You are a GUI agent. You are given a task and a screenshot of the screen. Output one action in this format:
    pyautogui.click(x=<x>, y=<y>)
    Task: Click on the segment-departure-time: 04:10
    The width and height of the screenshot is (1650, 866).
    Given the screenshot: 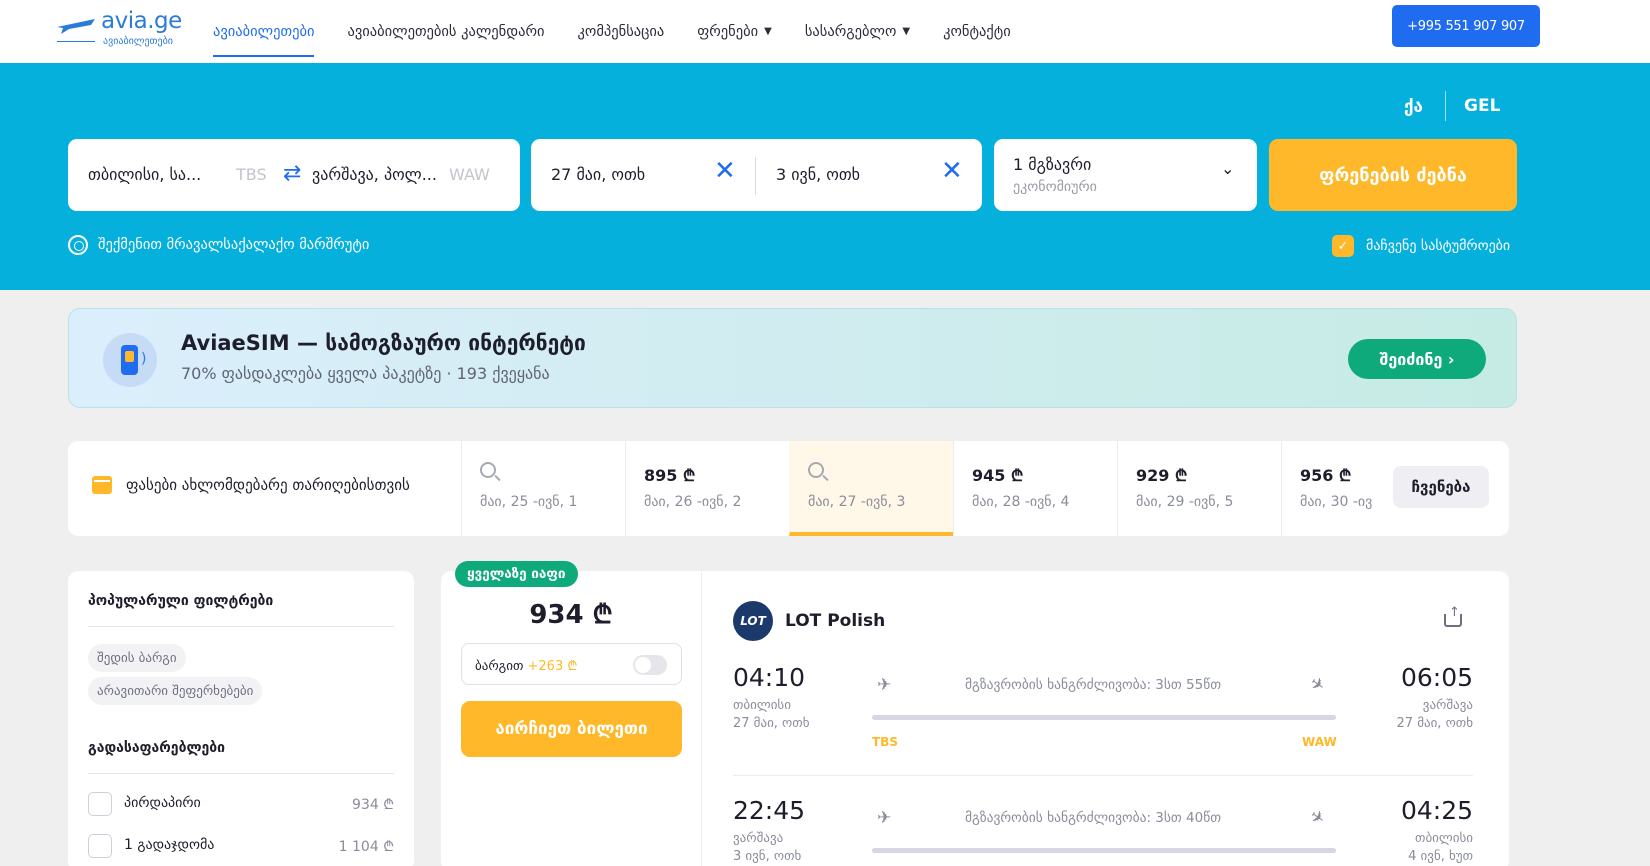 What is the action you would take?
    pyautogui.click(x=769, y=677)
    